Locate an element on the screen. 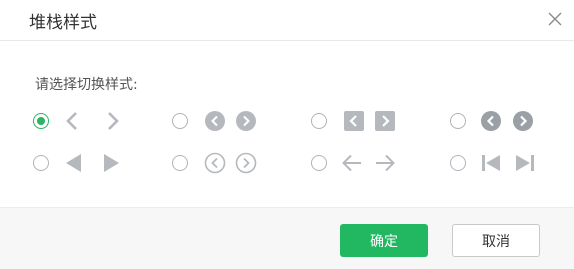 This screenshot has height=269, width=574. outline-circle-chevron-right-icon is located at coordinates (246, 163).